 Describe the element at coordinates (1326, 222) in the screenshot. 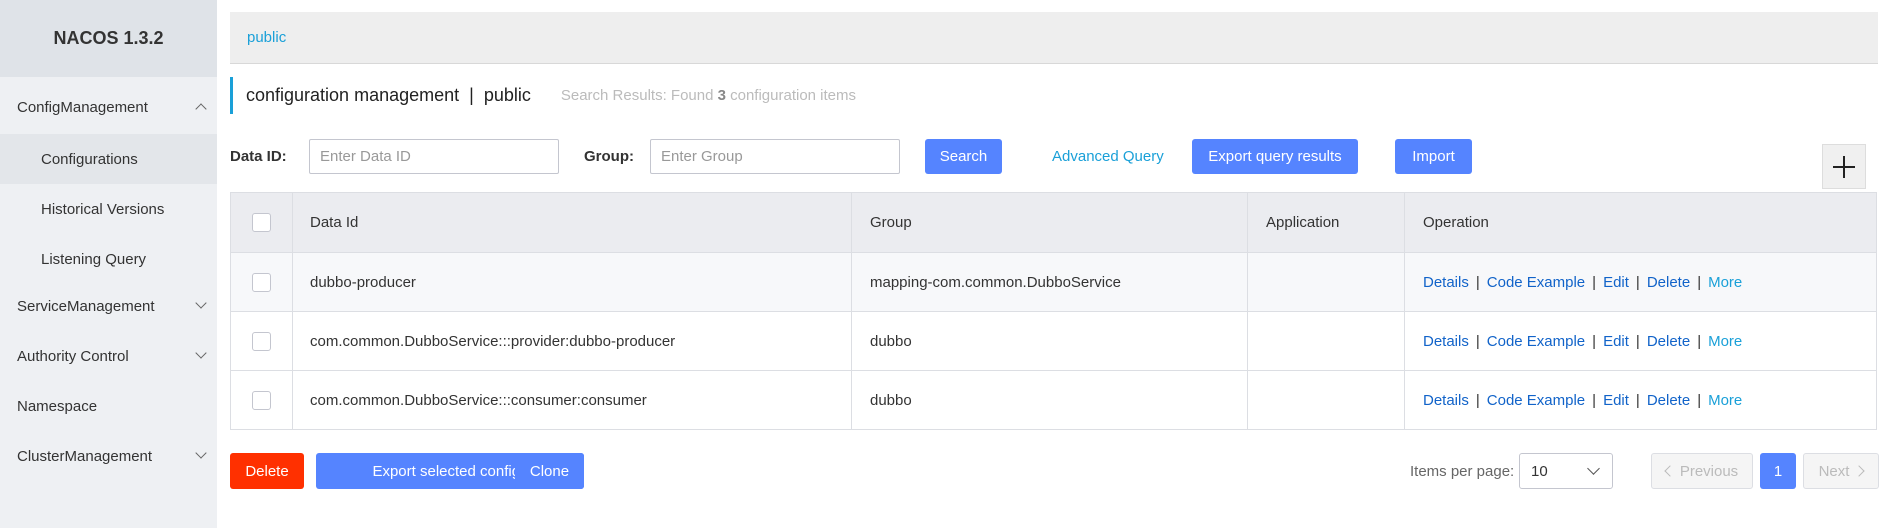

I see `column-header-application: Application` at that location.